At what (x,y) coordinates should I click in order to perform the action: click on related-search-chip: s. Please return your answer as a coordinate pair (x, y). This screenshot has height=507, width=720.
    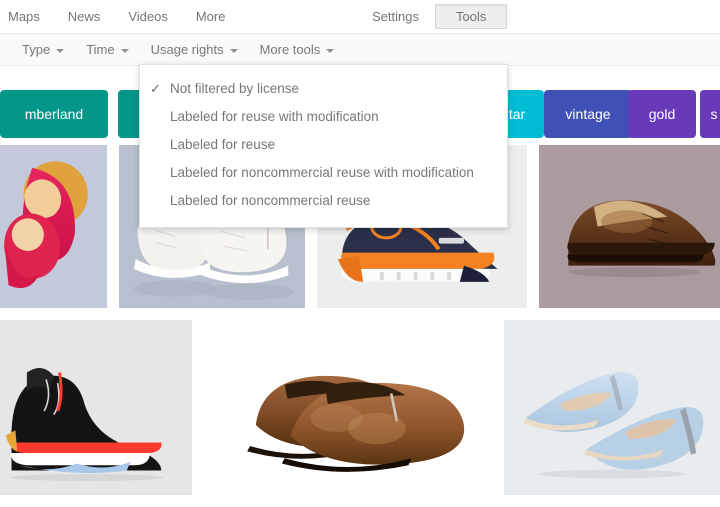
    Looking at the image, I should click on (710, 114).